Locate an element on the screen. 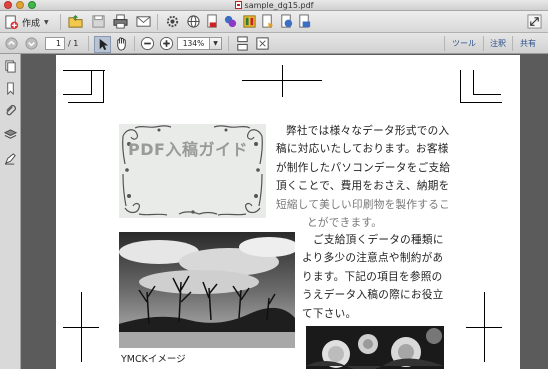  share-button is located at coordinates (304, 21).